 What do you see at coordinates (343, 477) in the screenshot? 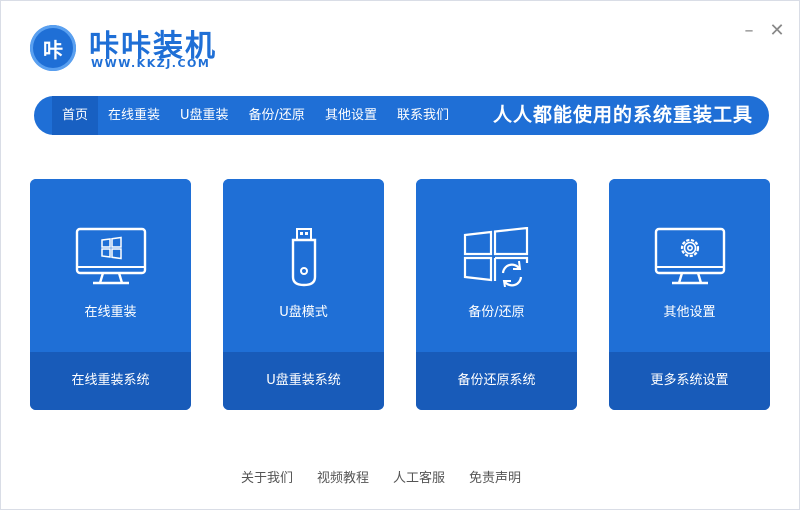
I see `footer-link-video-tutorial: 视频教程` at bounding box center [343, 477].